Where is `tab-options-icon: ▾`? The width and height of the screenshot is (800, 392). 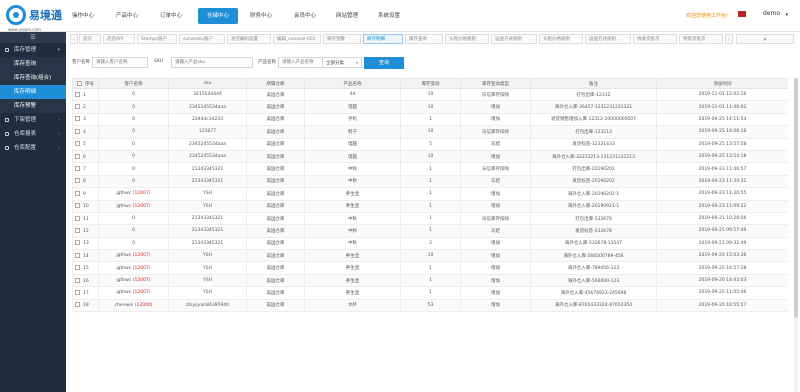
tab-options-icon: ▾ is located at coordinates (765, 39).